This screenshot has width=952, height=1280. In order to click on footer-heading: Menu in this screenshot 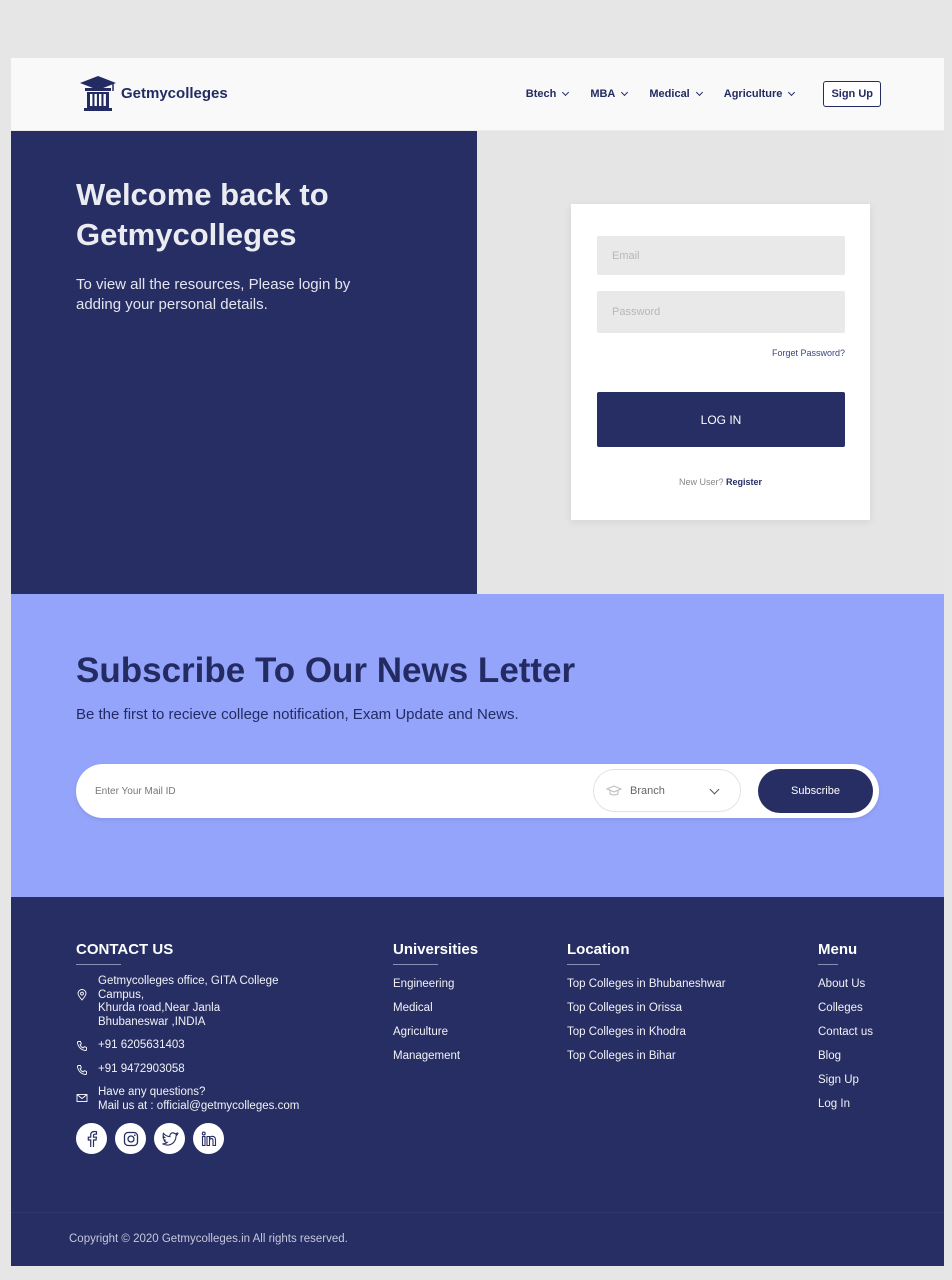, I will do `click(838, 949)`.